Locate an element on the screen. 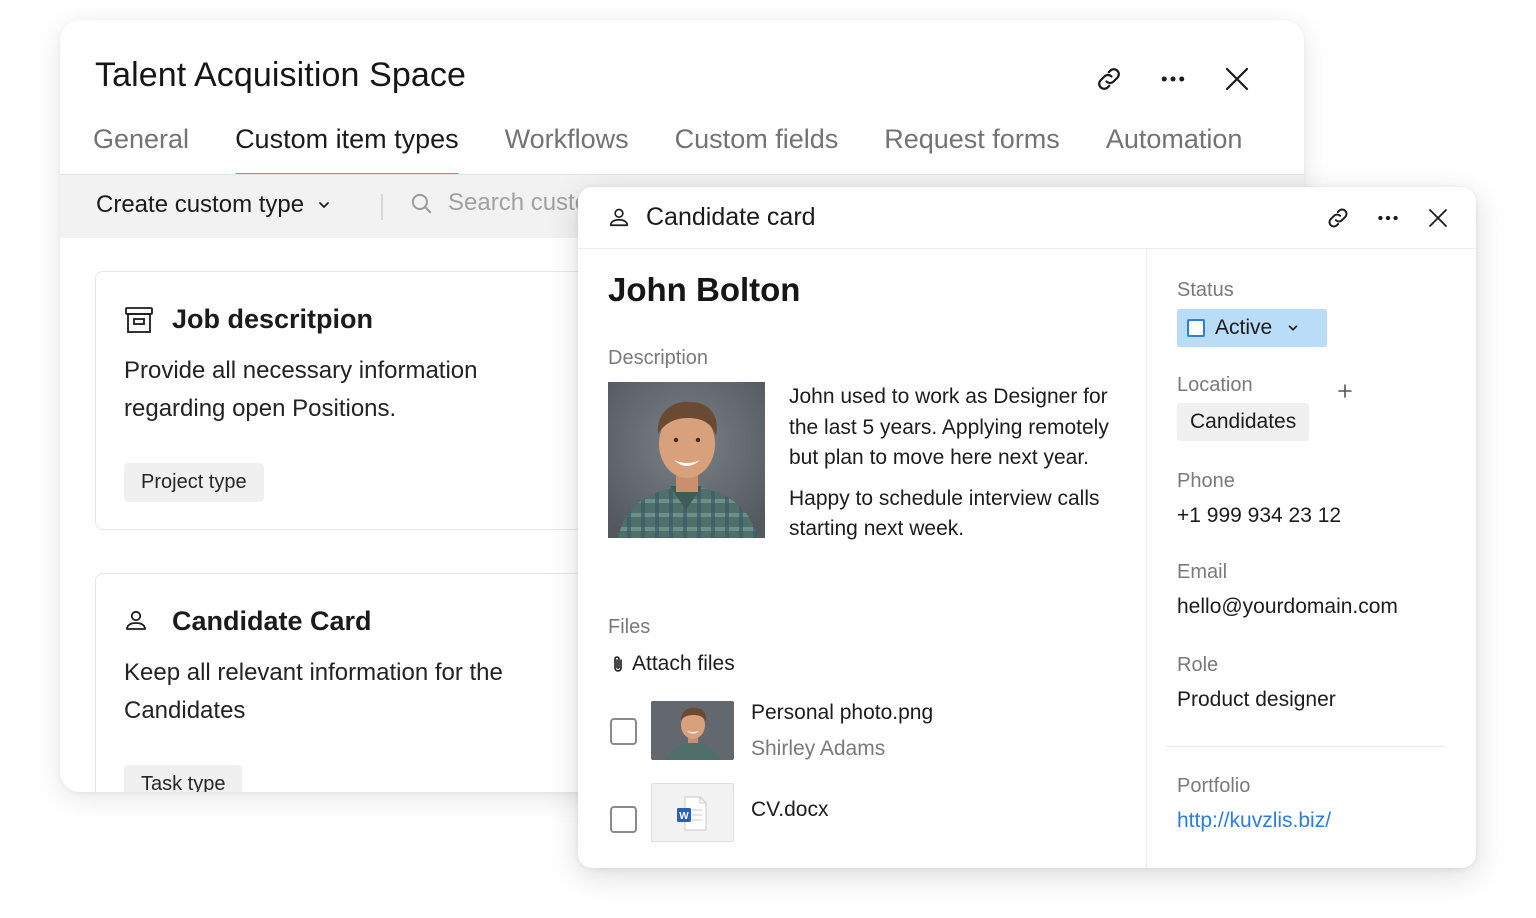 The image size is (1536, 918). location-label: Location is located at coordinates (1215, 385).